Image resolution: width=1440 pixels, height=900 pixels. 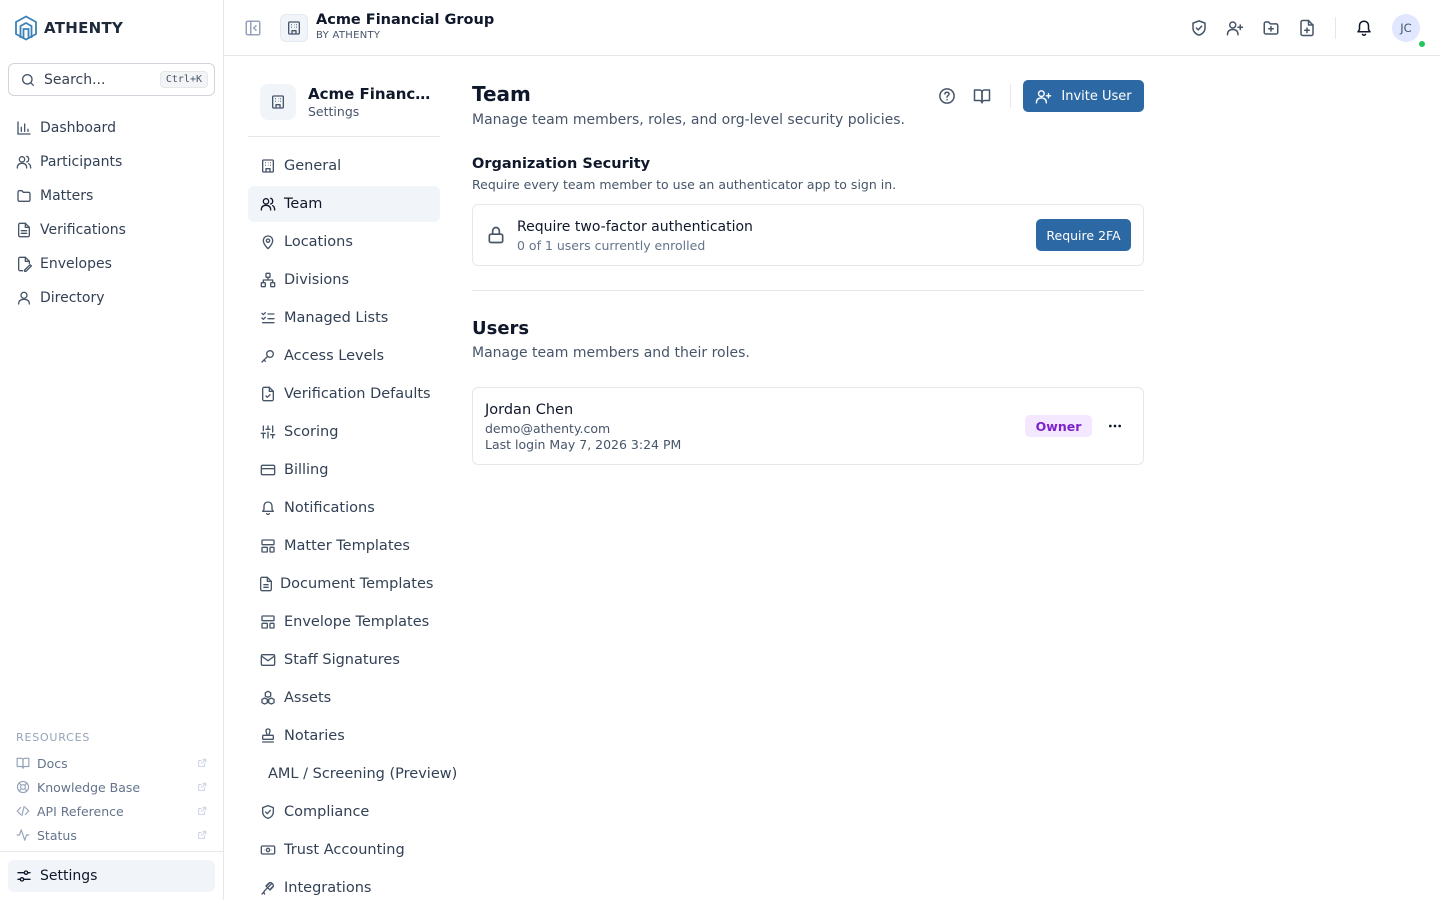 What do you see at coordinates (344, 470) in the screenshot?
I see `settings-item-billing: Billing` at bounding box center [344, 470].